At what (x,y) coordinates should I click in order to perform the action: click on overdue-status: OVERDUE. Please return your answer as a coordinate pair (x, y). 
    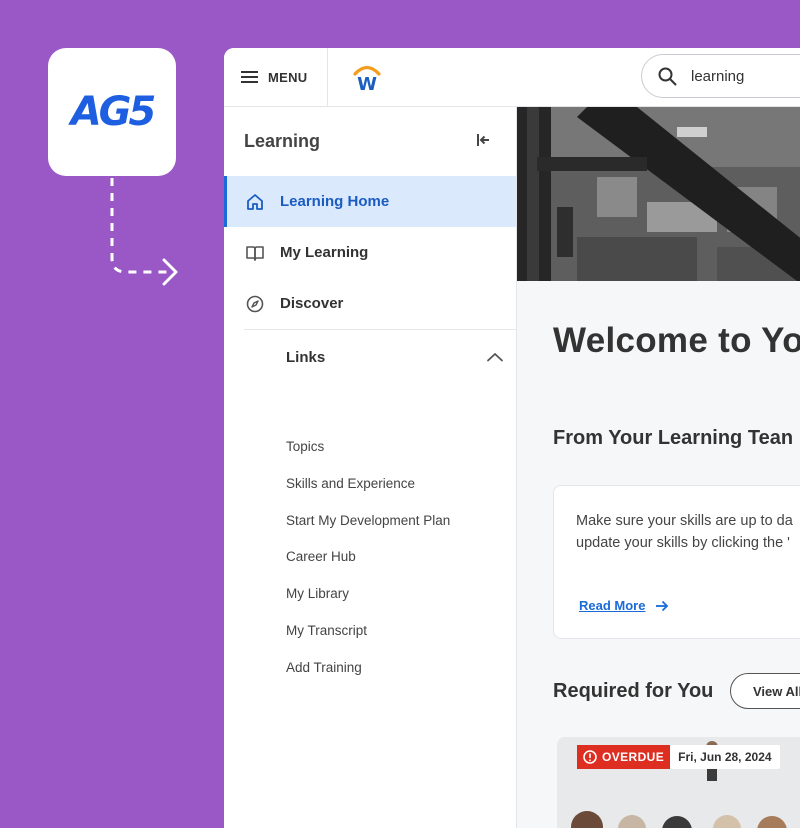
    Looking at the image, I should click on (633, 757).